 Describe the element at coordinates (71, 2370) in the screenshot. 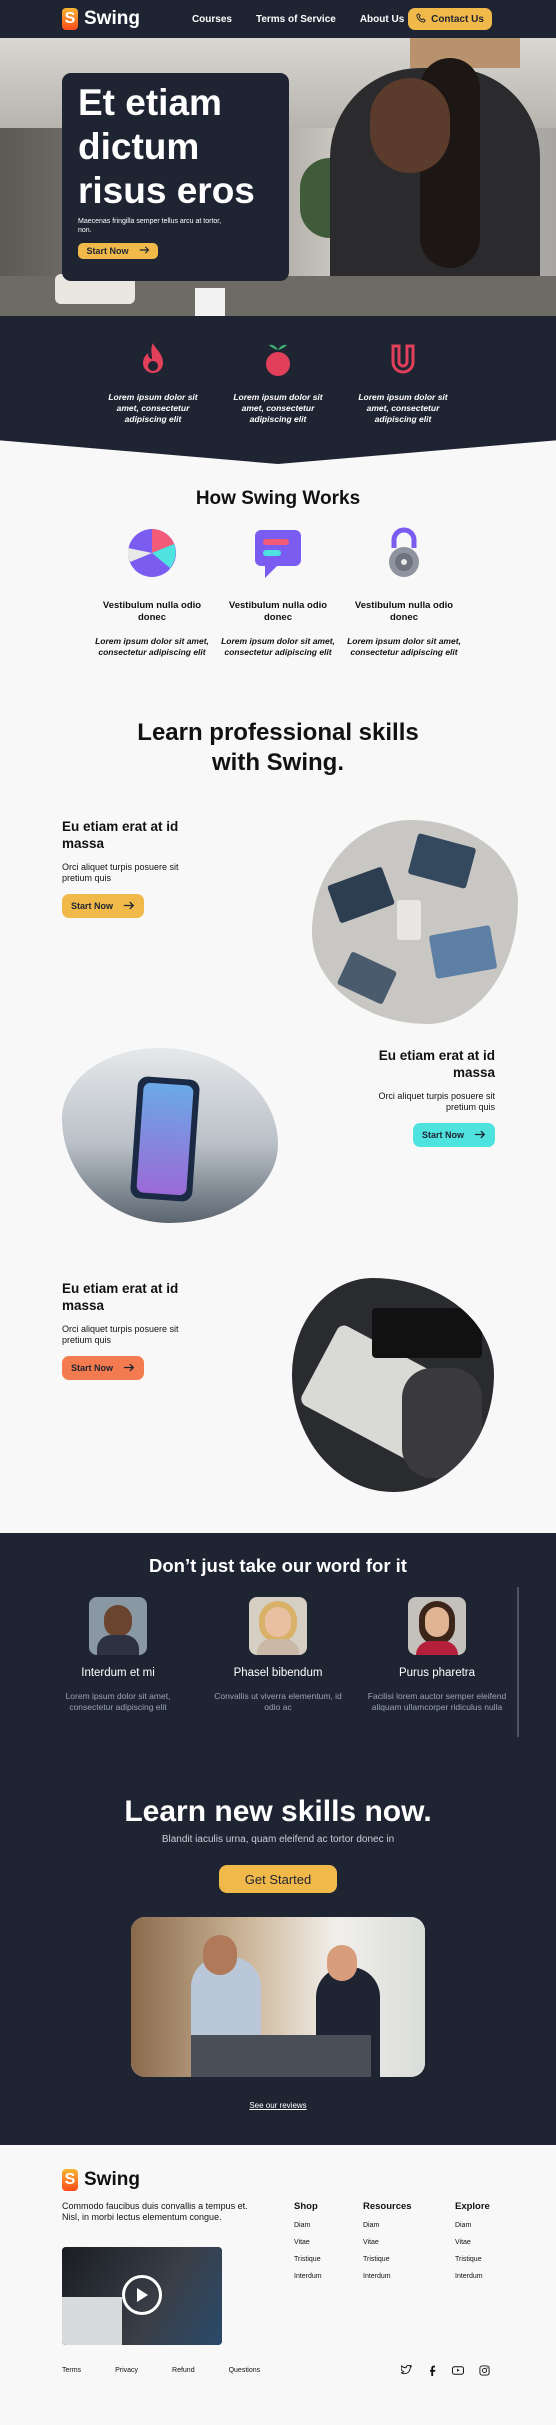

I see `footer-terms-link: Terms` at that location.